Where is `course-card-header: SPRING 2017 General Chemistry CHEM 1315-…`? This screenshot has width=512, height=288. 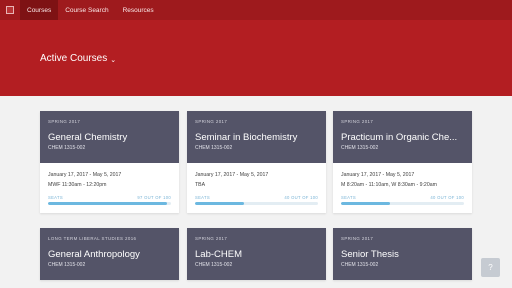
course-card-header: SPRING 2017 General Chemistry CHEM 1315-… is located at coordinates (109, 137).